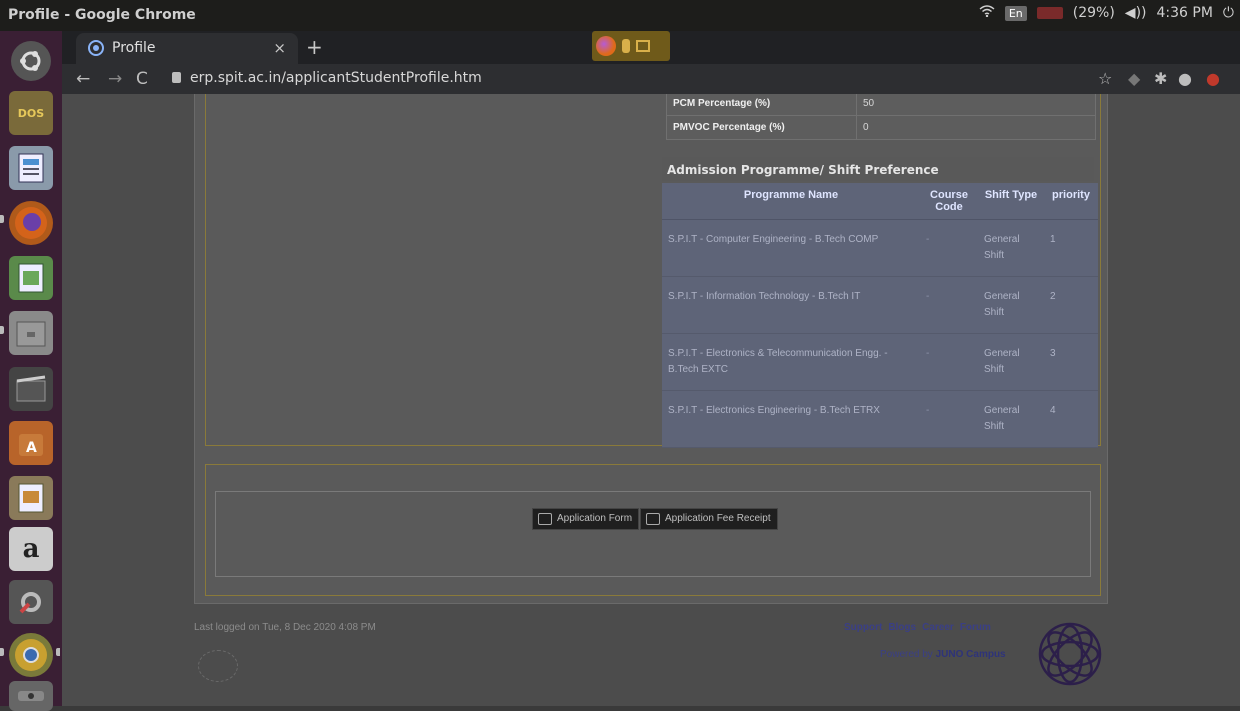  What do you see at coordinates (1071, 362) in the screenshot?
I see `priority: 3` at bounding box center [1071, 362].